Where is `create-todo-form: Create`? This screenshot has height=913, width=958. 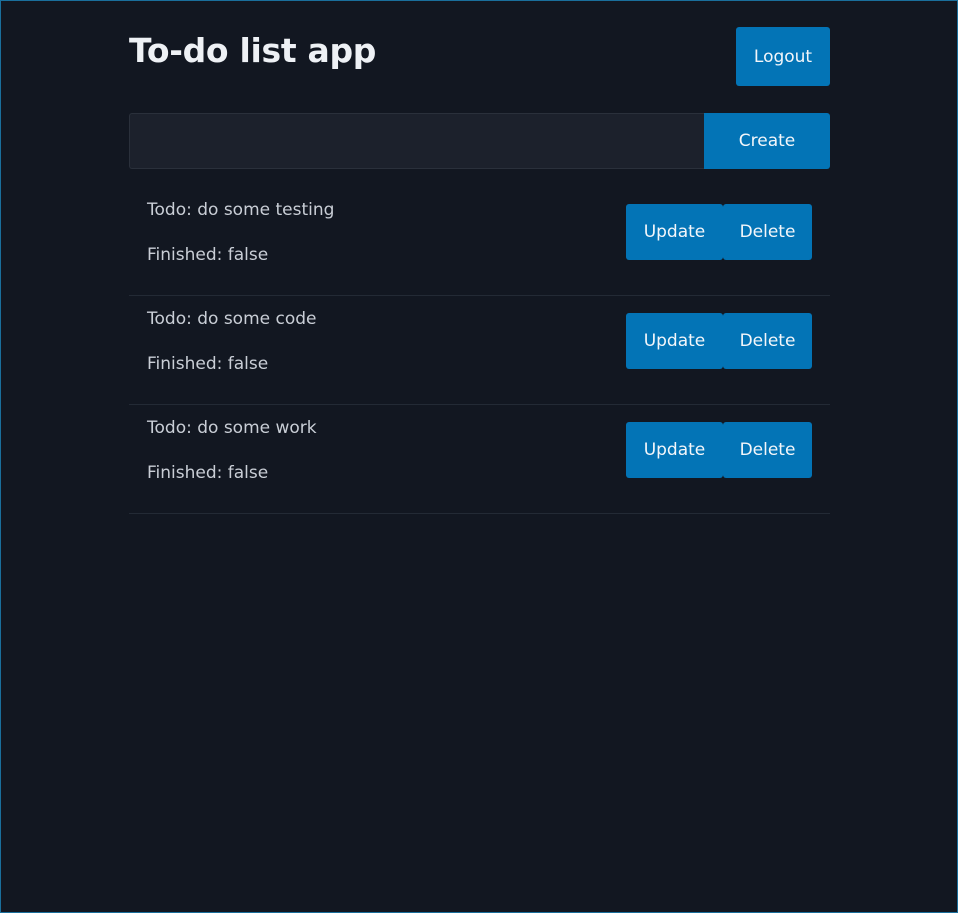
create-todo-form: Create is located at coordinates (479, 141).